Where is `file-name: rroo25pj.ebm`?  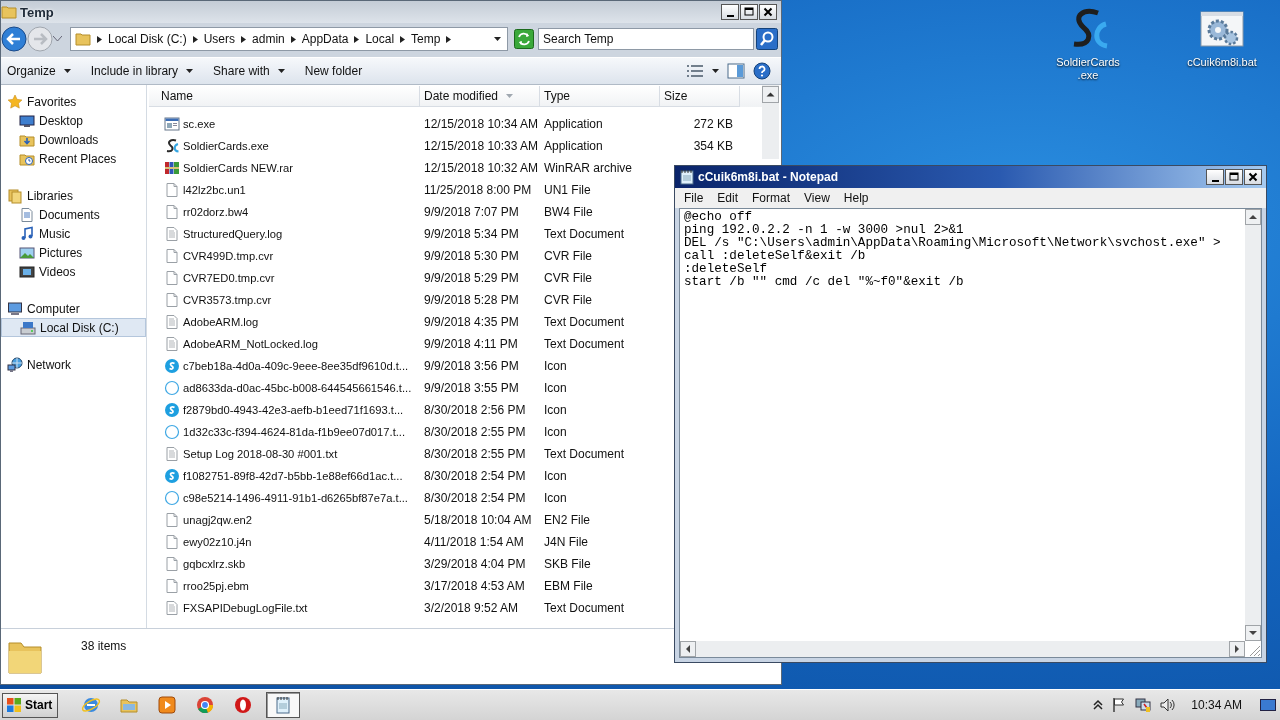 file-name: rroo25pj.ebm is located at coordinates (216, 586).